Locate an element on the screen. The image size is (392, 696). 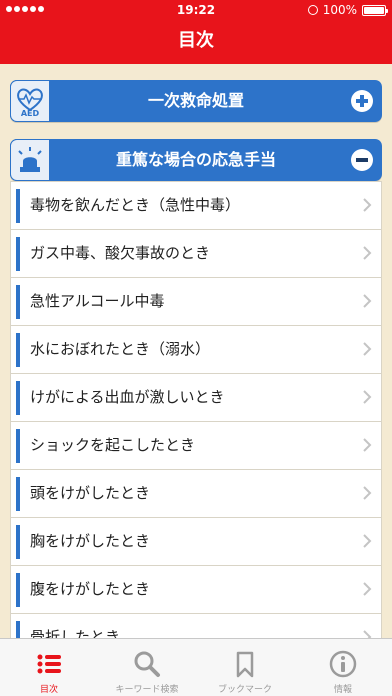
list-item: 毒物を飲んだとき（急性中毒） is located at coordinates (196, 205).